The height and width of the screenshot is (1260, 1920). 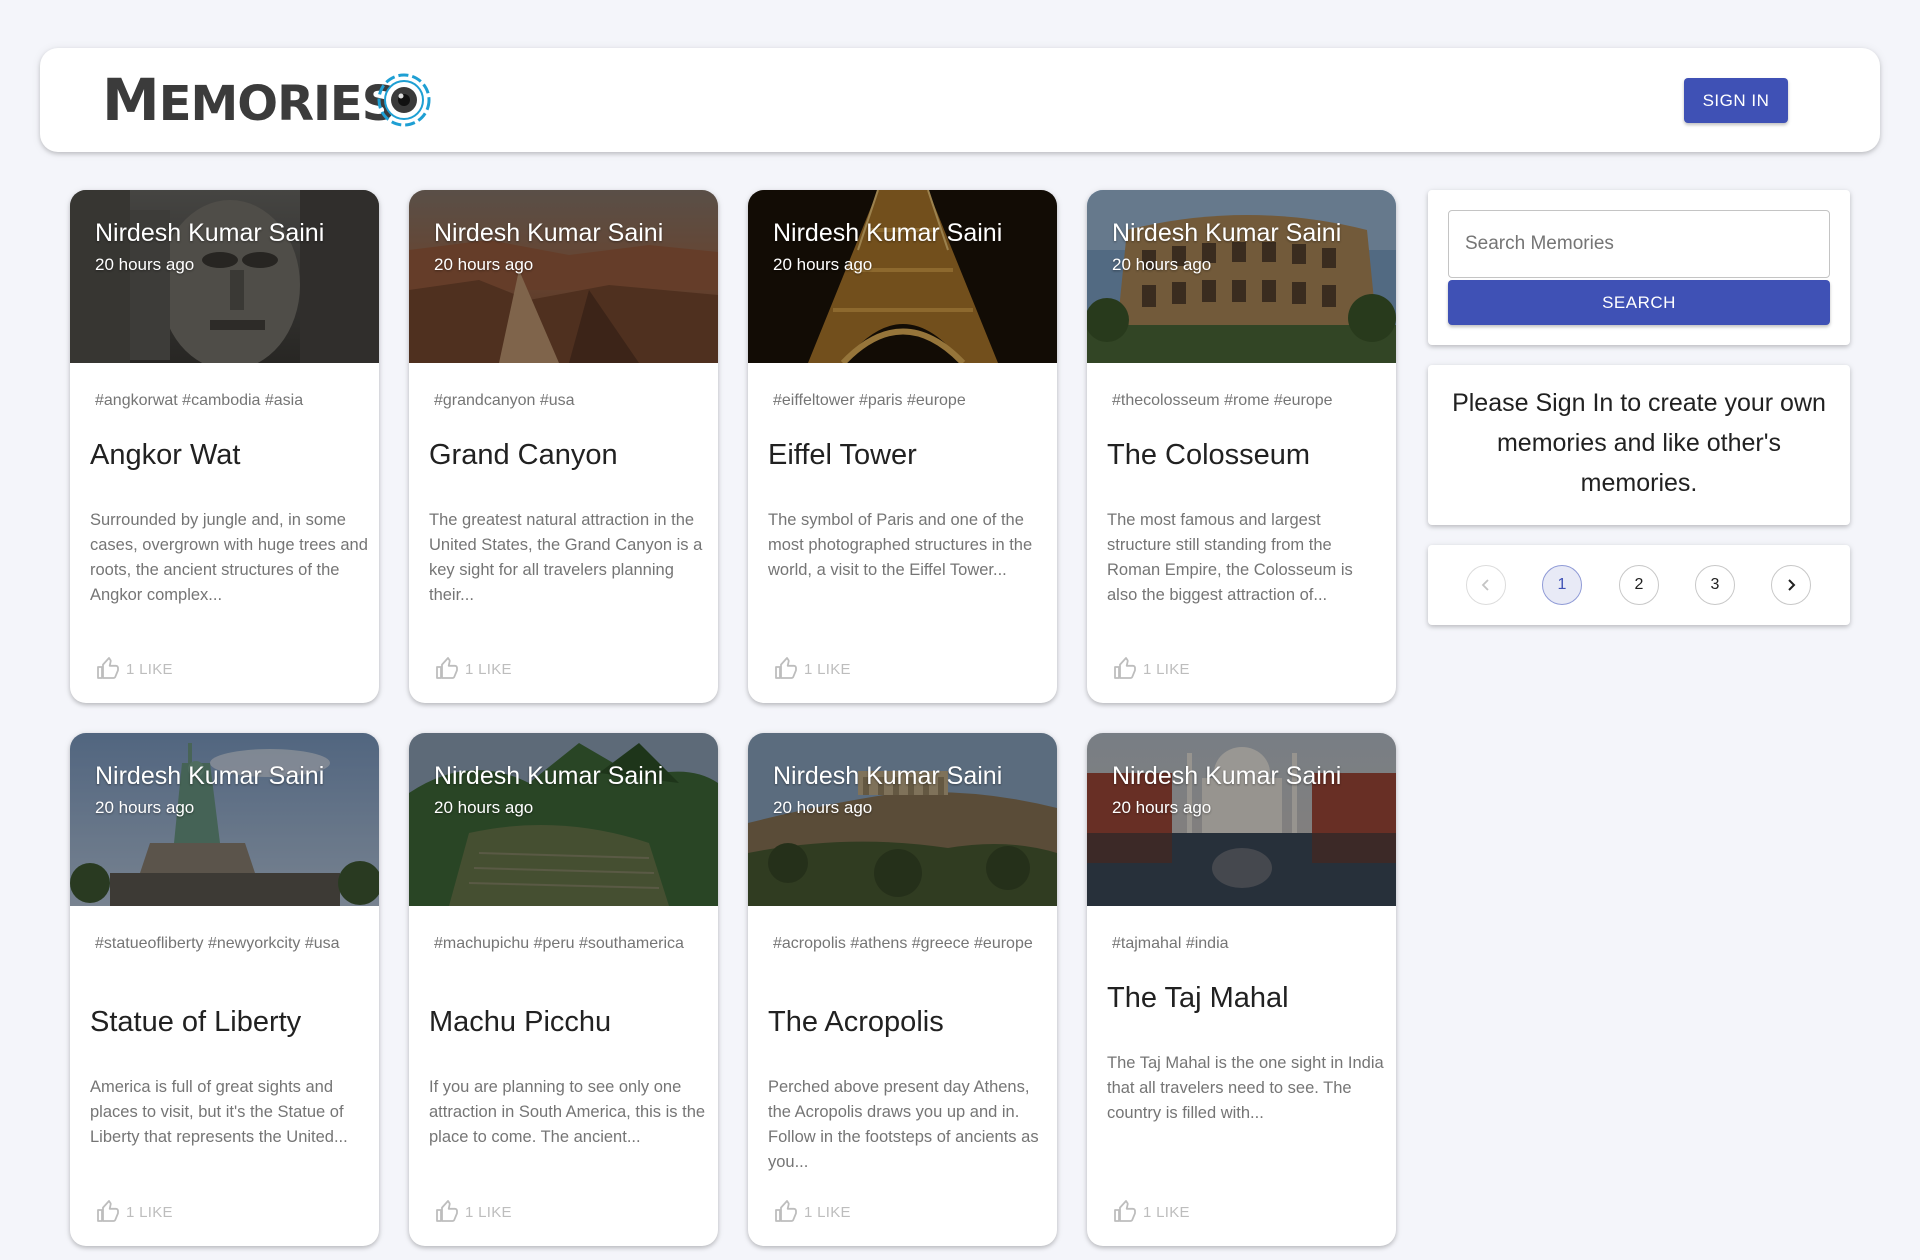 What do you see at coordinates (1198, 998) in the screenshot?
I see `post-title: The Taj Mahal` at bounding box center [1198, 998].